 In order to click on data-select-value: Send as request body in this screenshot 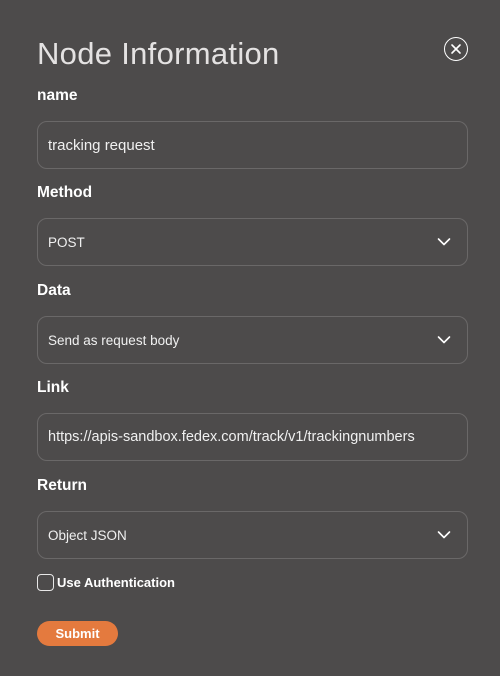, I will do `click(114, 340)`.